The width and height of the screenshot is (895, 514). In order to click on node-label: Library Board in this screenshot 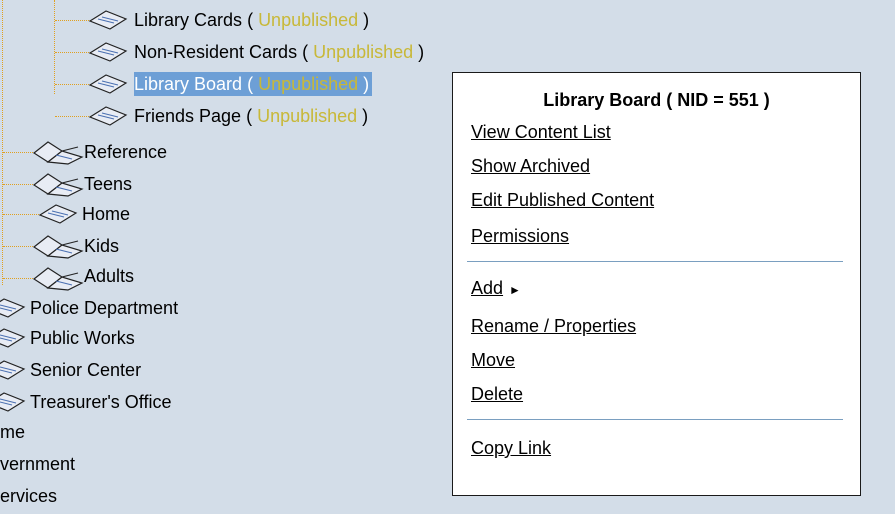, I will do `click(188, 84)`.